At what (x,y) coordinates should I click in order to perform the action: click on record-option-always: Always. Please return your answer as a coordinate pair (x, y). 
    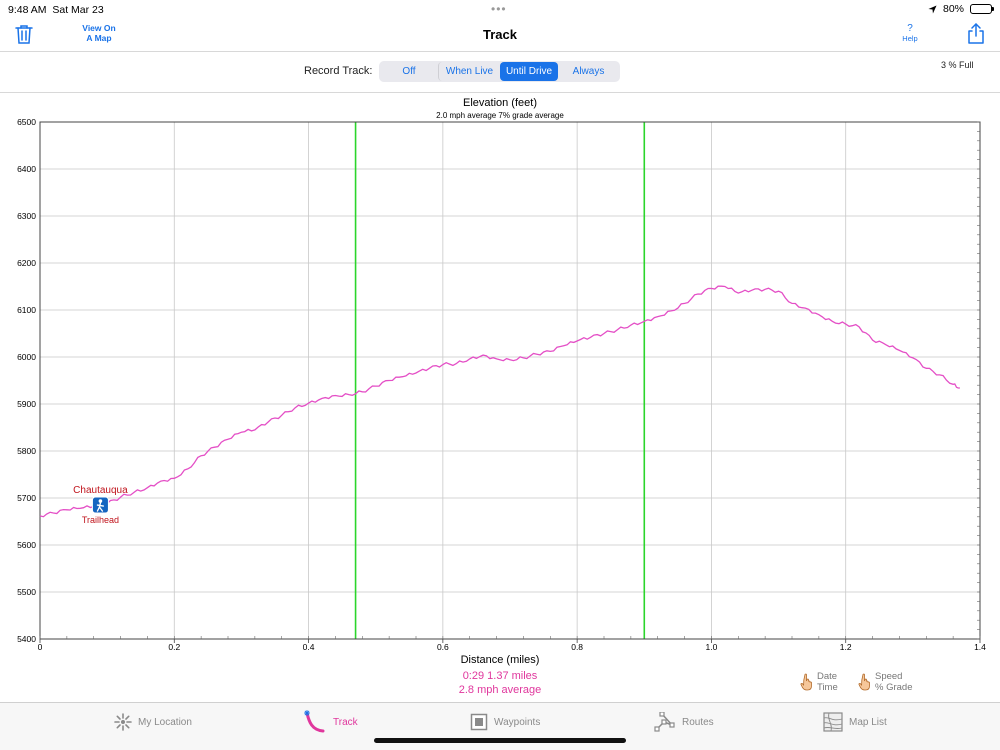
    Looking at the image, I should click on (588, 71).